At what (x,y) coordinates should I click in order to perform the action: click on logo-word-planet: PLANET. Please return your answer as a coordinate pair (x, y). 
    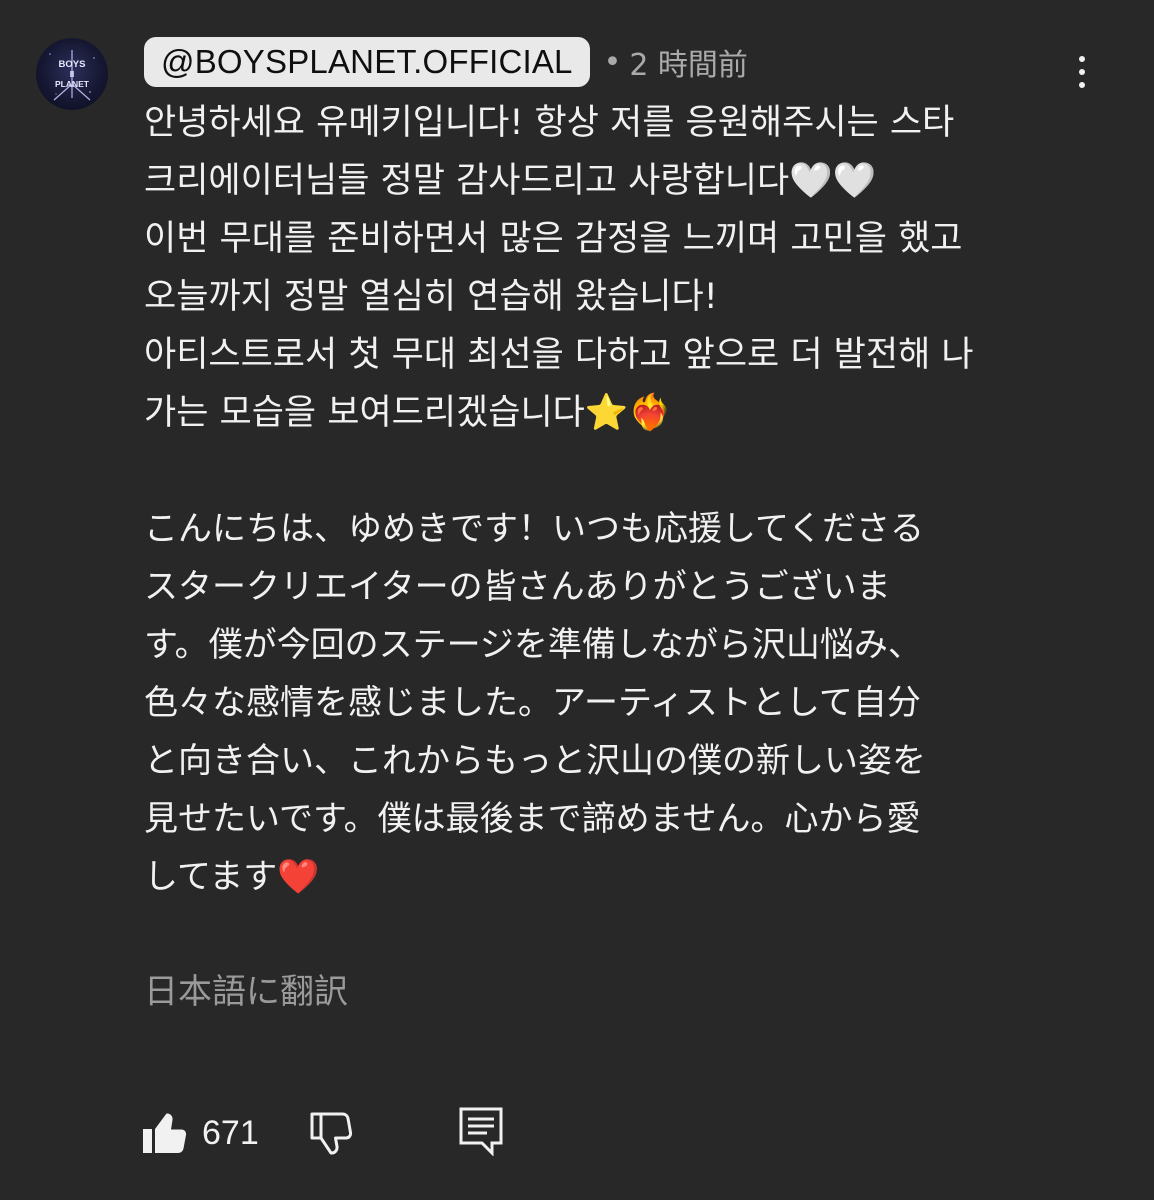
    Looking at the image, I should click on (72, 84).